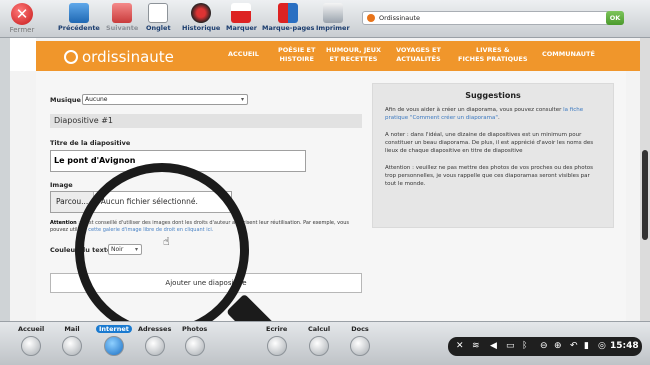 Image resolution: width=650 pixels, height=365 pixels. What do you see at coordinates (61, 185) in the screenshot?
I see `image-label: Image` at bounding box center [61, 185].